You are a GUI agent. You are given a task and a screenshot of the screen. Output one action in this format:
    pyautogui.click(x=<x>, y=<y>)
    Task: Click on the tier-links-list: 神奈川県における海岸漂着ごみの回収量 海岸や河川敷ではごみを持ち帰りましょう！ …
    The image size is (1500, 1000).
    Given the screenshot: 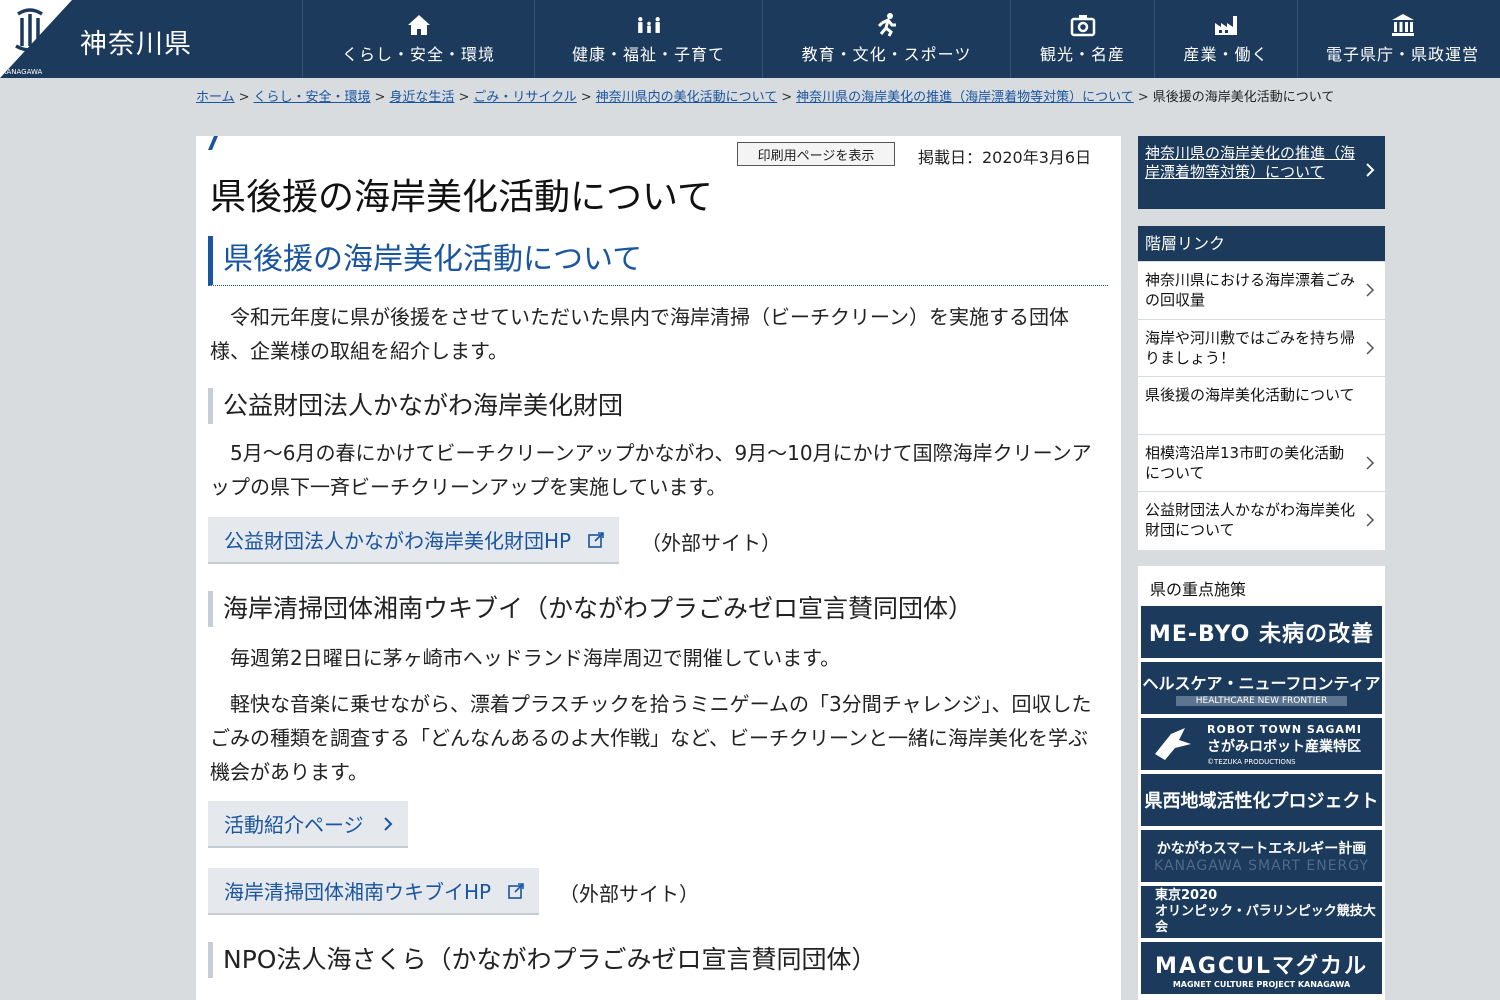 What is the action you would take?
    pyautogui.click(x=1261, y=406)
    